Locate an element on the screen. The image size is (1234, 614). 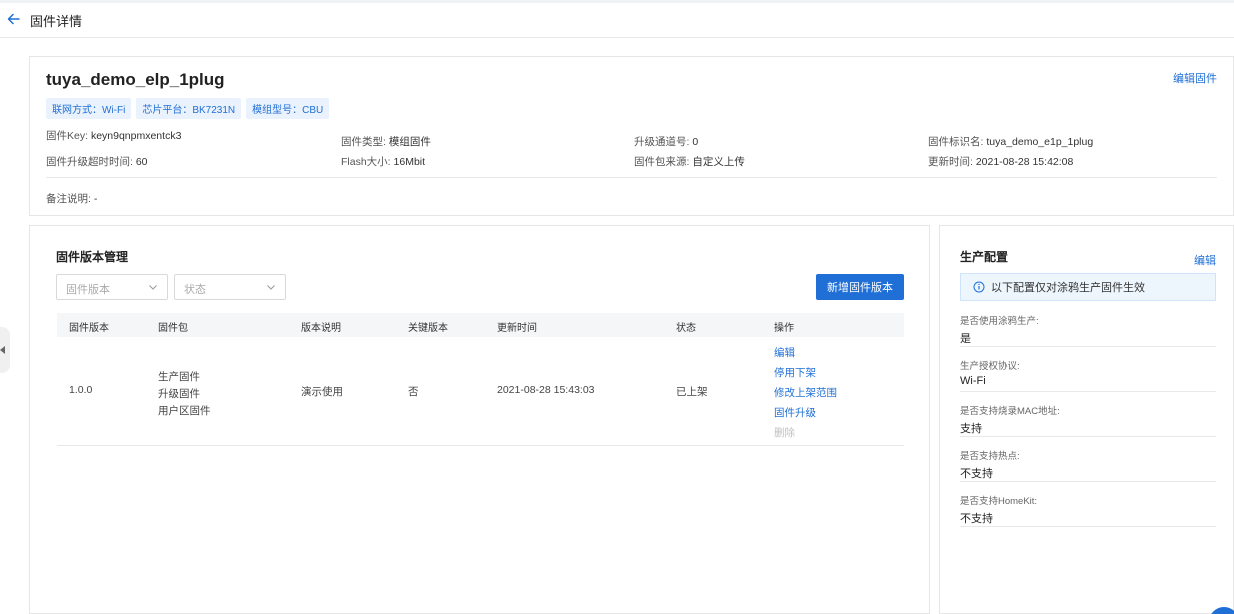
field-label: 生产授权协议: is located at coordinates (990, 366).